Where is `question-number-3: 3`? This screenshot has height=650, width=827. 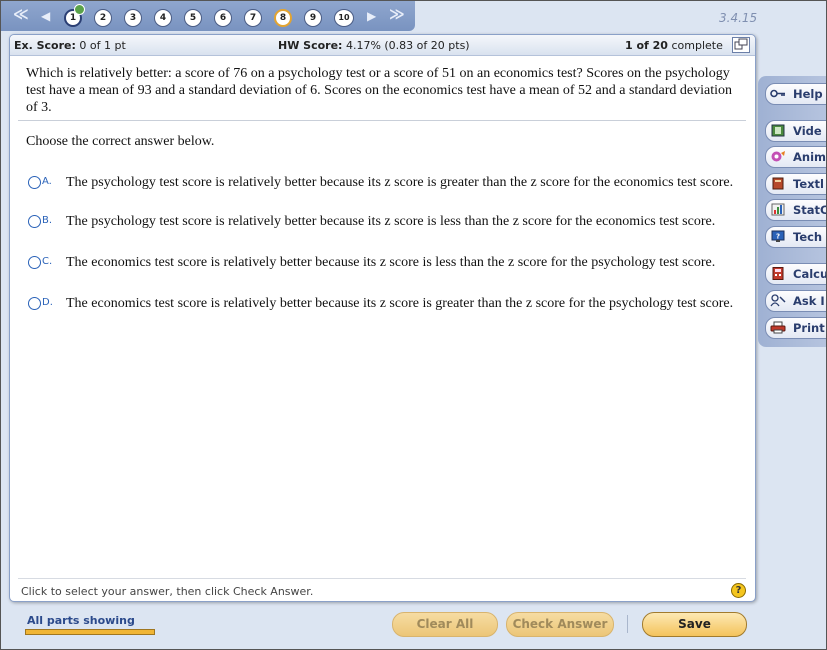 question-number-3: 3 is located at coordinates (133, 18).